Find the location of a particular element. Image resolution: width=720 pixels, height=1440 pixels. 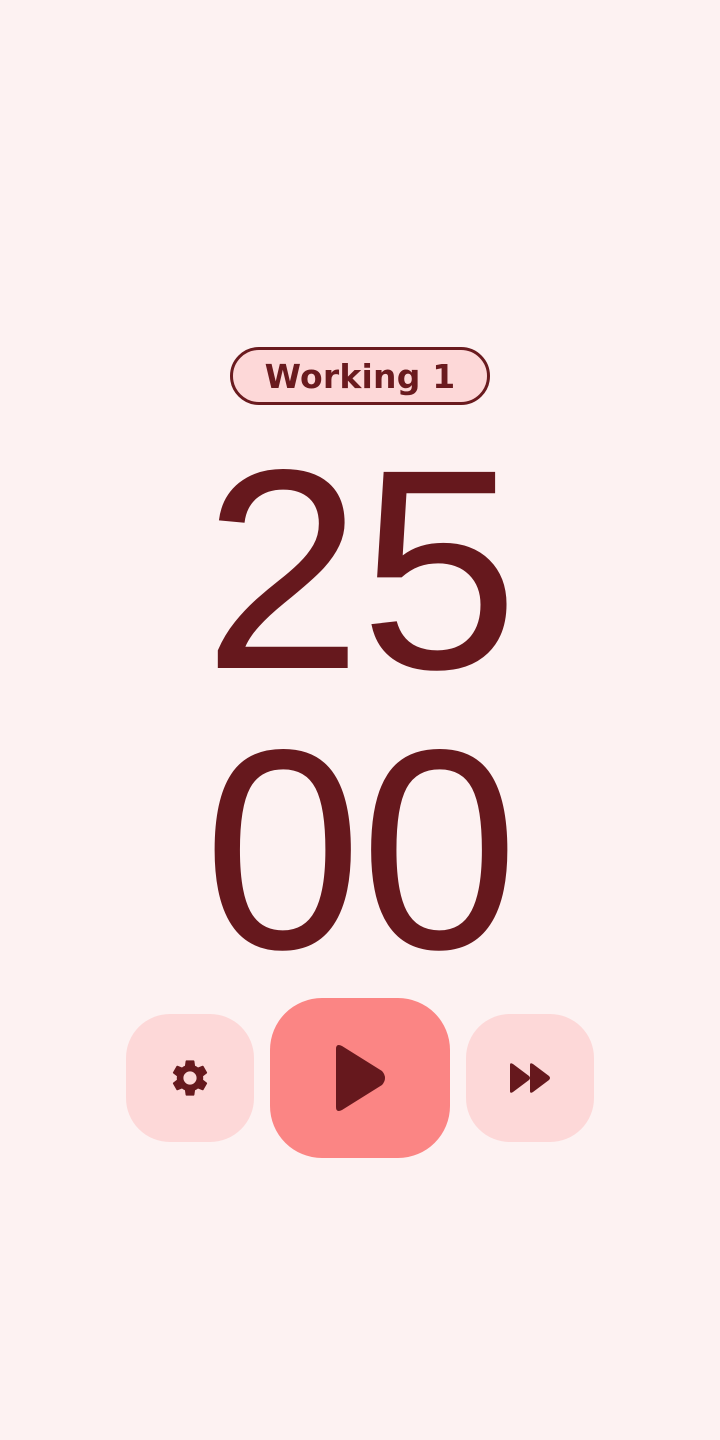

fast-forward-icon is located at coordinates (530, 1078).